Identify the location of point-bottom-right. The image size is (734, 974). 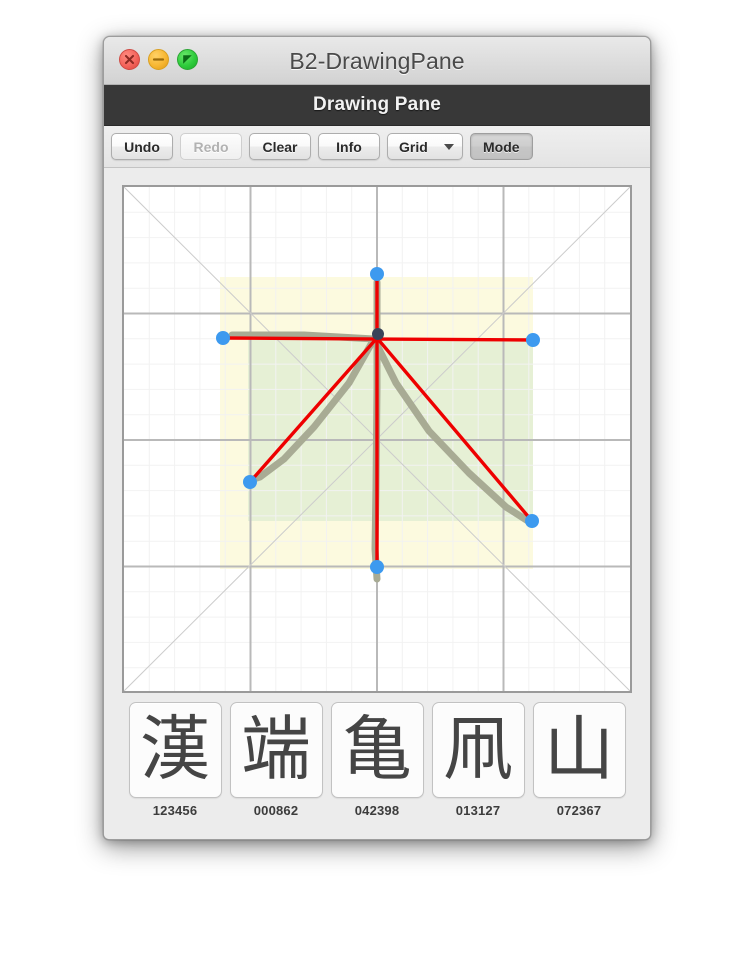
(532, 521).